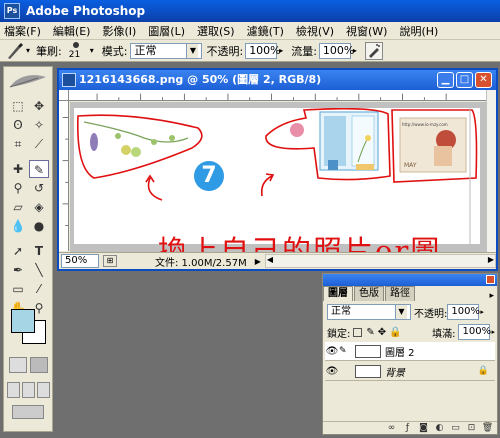 Image resolution: width=500 pixels, height=438 pixels. What do you see at coordinates (18, 289) in the screenshot?
I see `notes-tool-icon: ▭` at bounding box center [18, 289].